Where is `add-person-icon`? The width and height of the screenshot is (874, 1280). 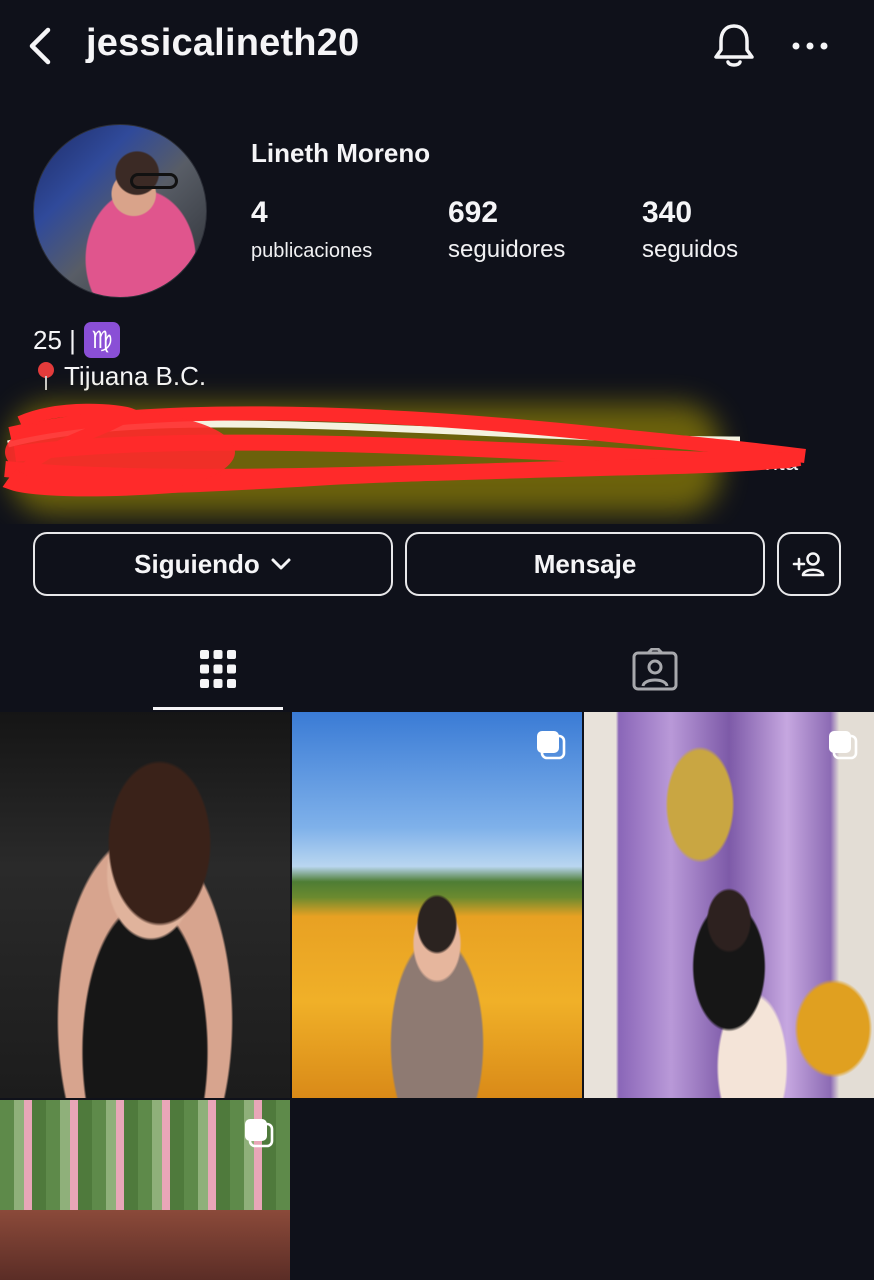 add-person-icon is located at coordinates (808, 564).